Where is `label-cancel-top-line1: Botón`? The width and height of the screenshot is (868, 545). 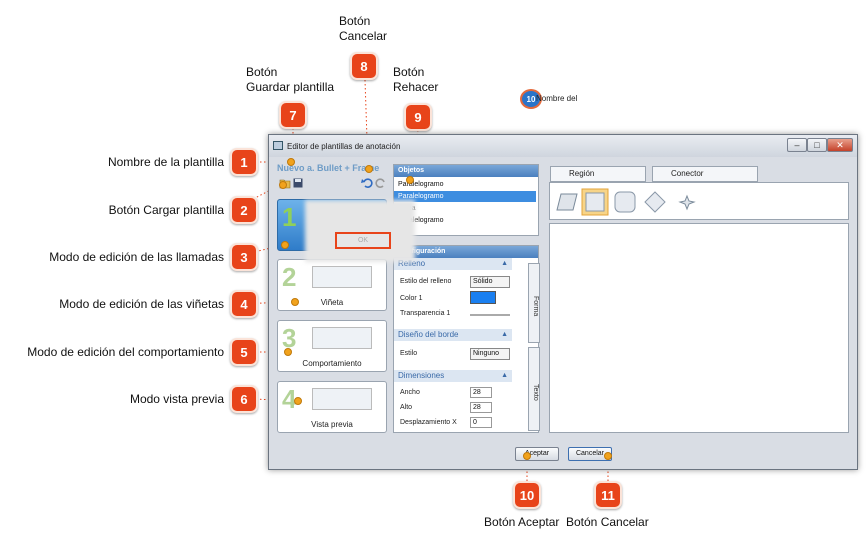
label-cancel-top-line1: Botón is located at coordinates (355, 21).